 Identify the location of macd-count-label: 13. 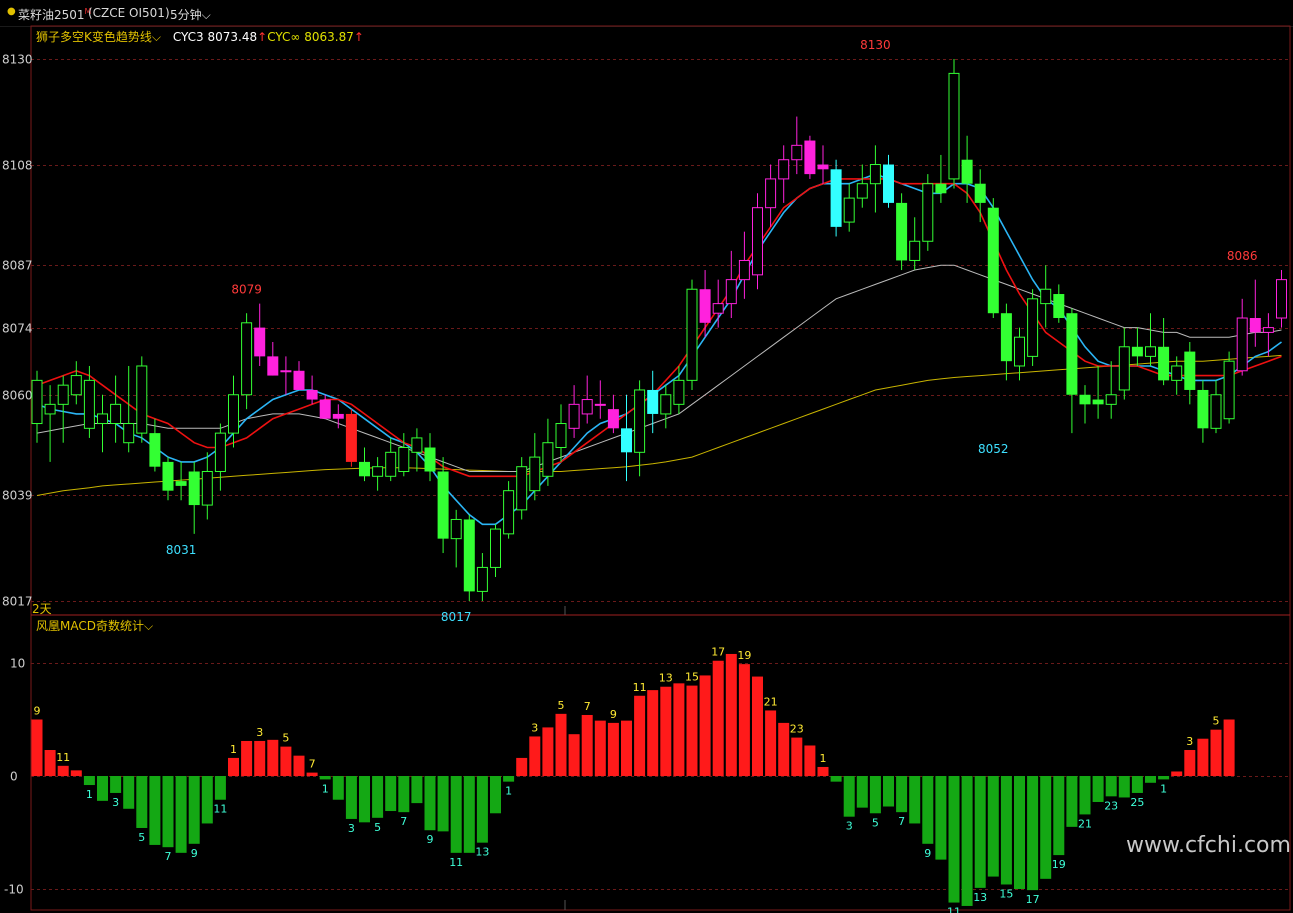
(980, 897).